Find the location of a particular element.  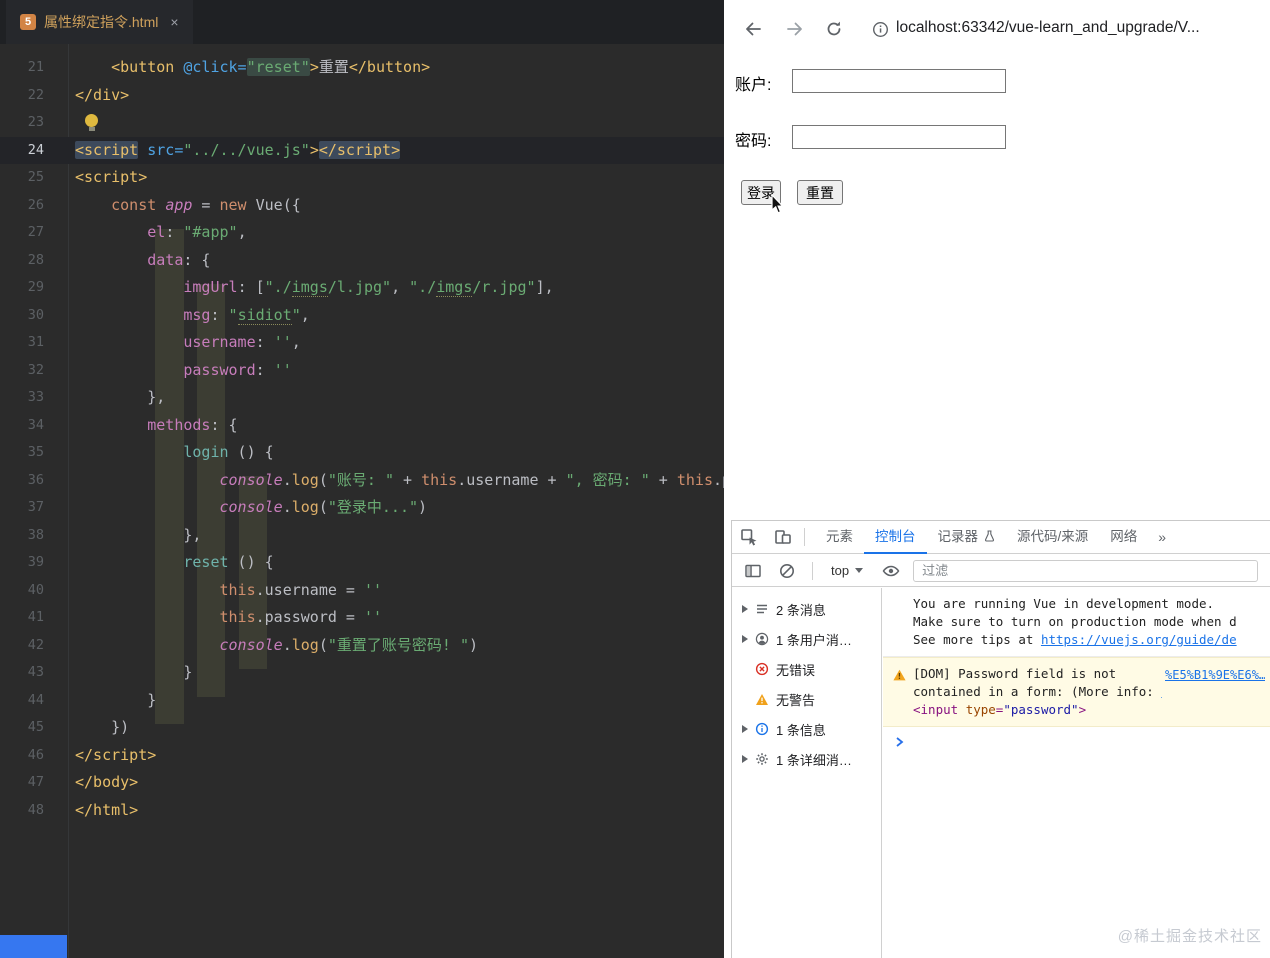

account-input is located at coordinates (899, 81).